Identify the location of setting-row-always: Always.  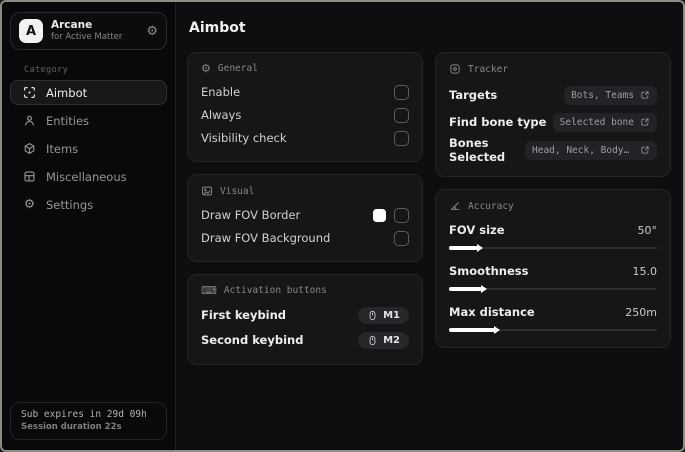
(305, 115).